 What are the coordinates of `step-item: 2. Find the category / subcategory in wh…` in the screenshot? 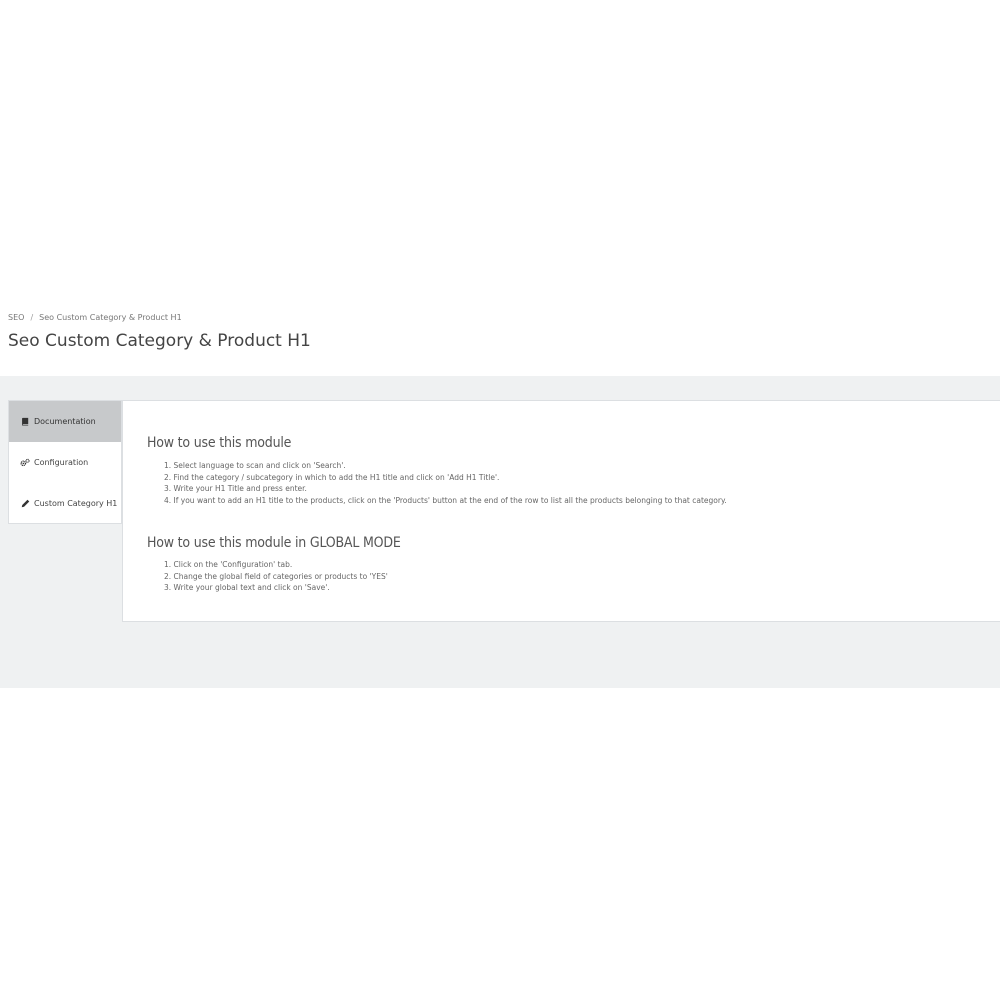 It's located at (332, 477).